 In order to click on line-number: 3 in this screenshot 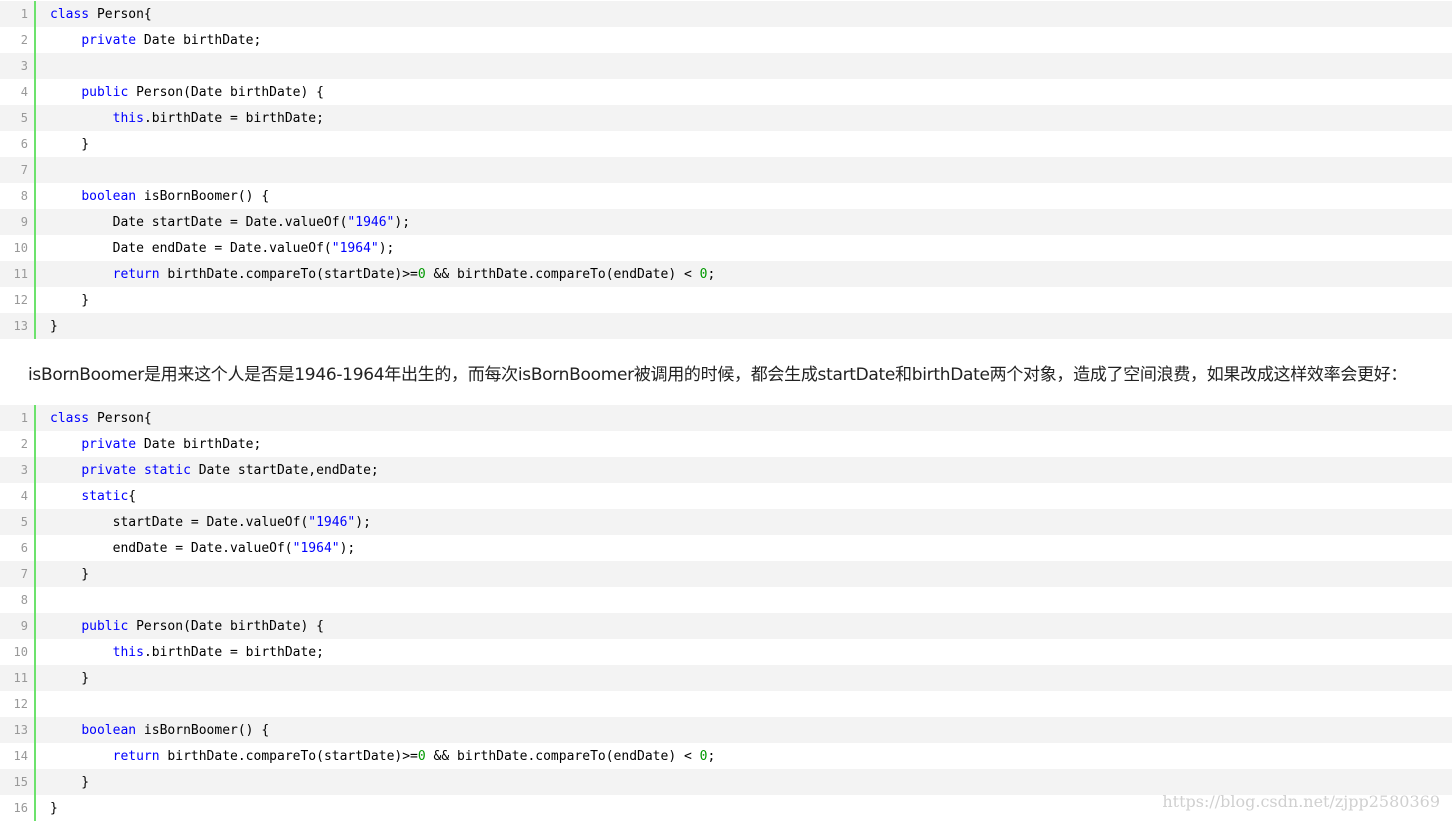, I will do `click(24, 66)`.